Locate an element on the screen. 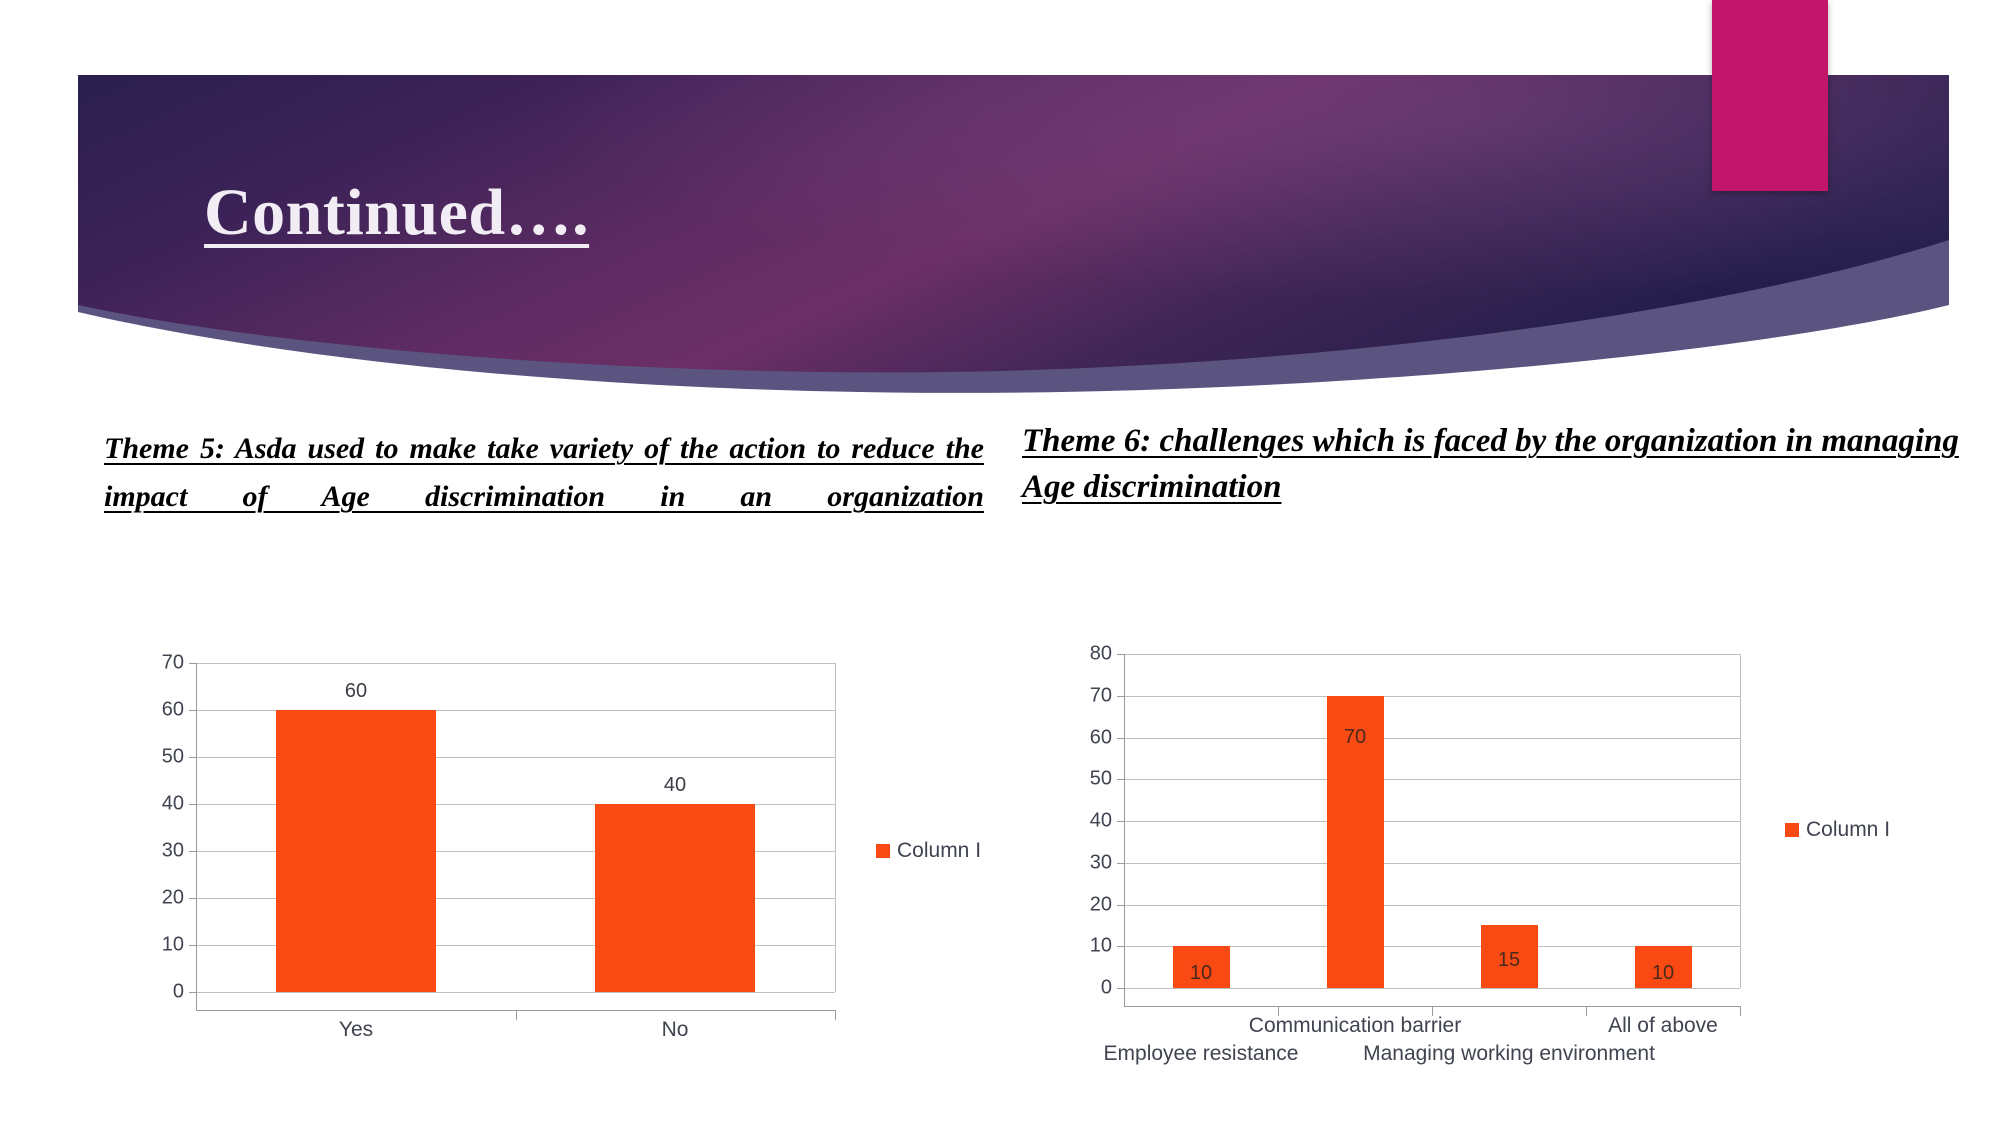  left-chart-legend: Column I is located at coordinates (928, 851).